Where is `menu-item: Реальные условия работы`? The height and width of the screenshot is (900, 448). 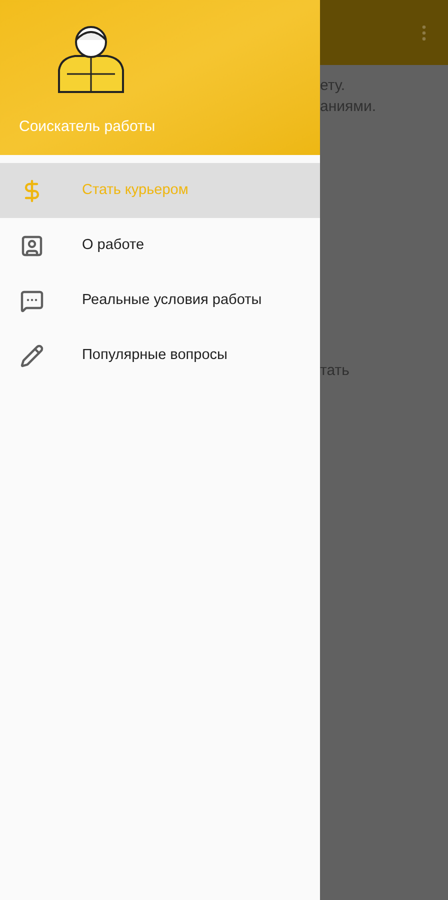
menu-item: Реальные условия работы is located at coordinates (160, 300).